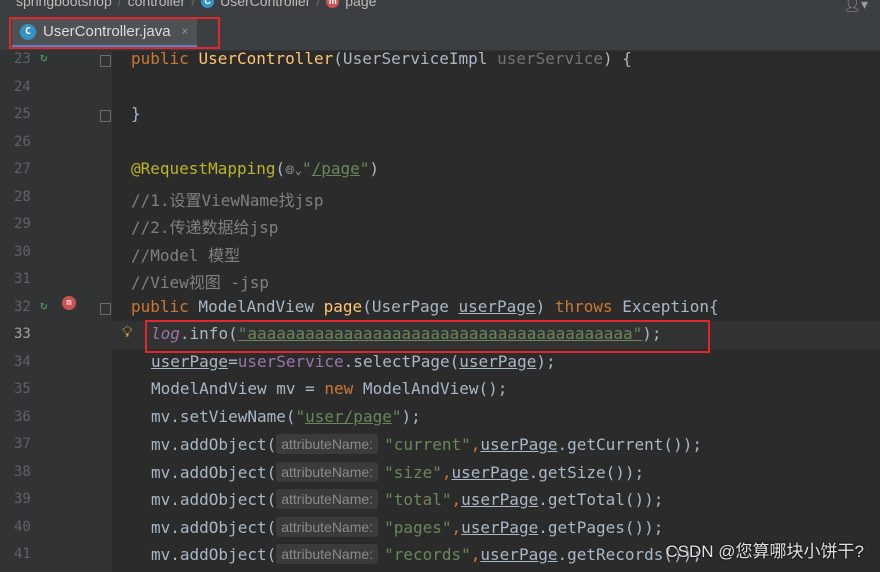 The height and width of the screenshot is (572, 880). I want to click on breadcrumb-project: springbootshop, so click(64, 4).